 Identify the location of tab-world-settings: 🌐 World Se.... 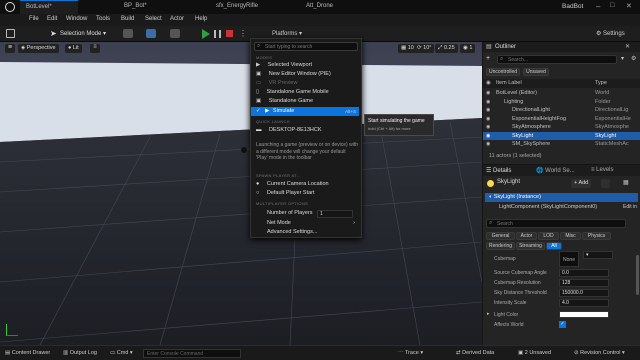
(555, 170).